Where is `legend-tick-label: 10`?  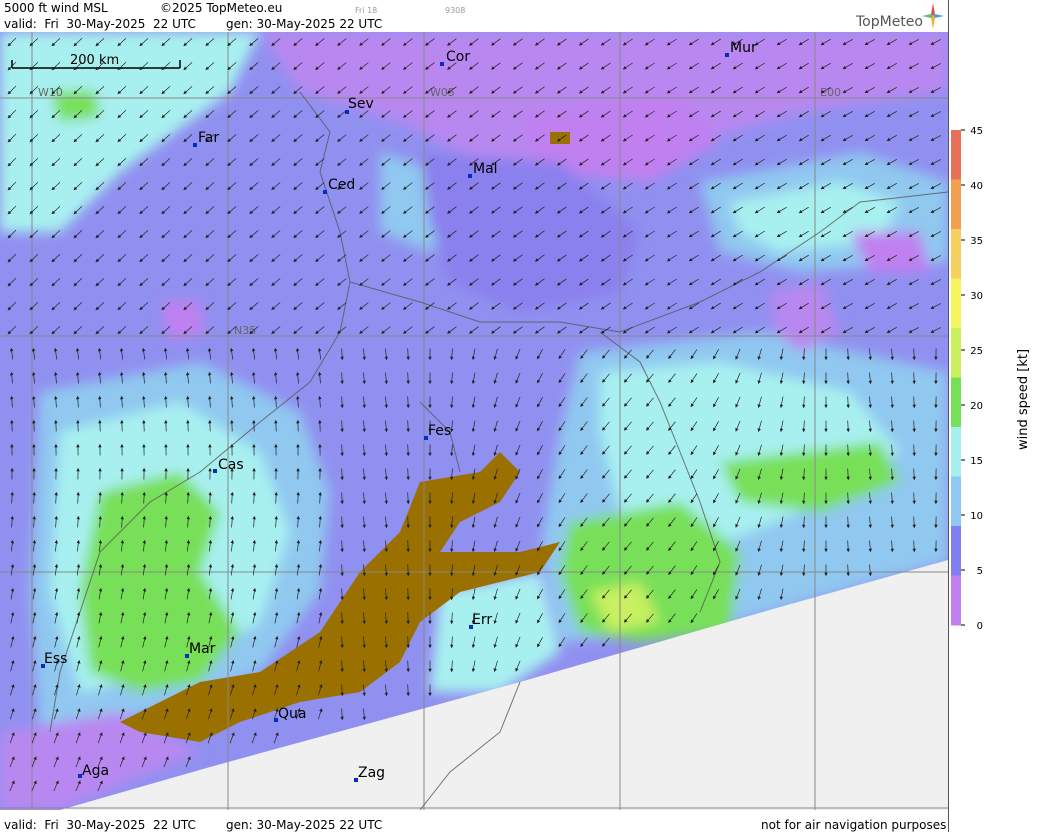 legend-tick-label: 10 is located at coordinates (976, 516).